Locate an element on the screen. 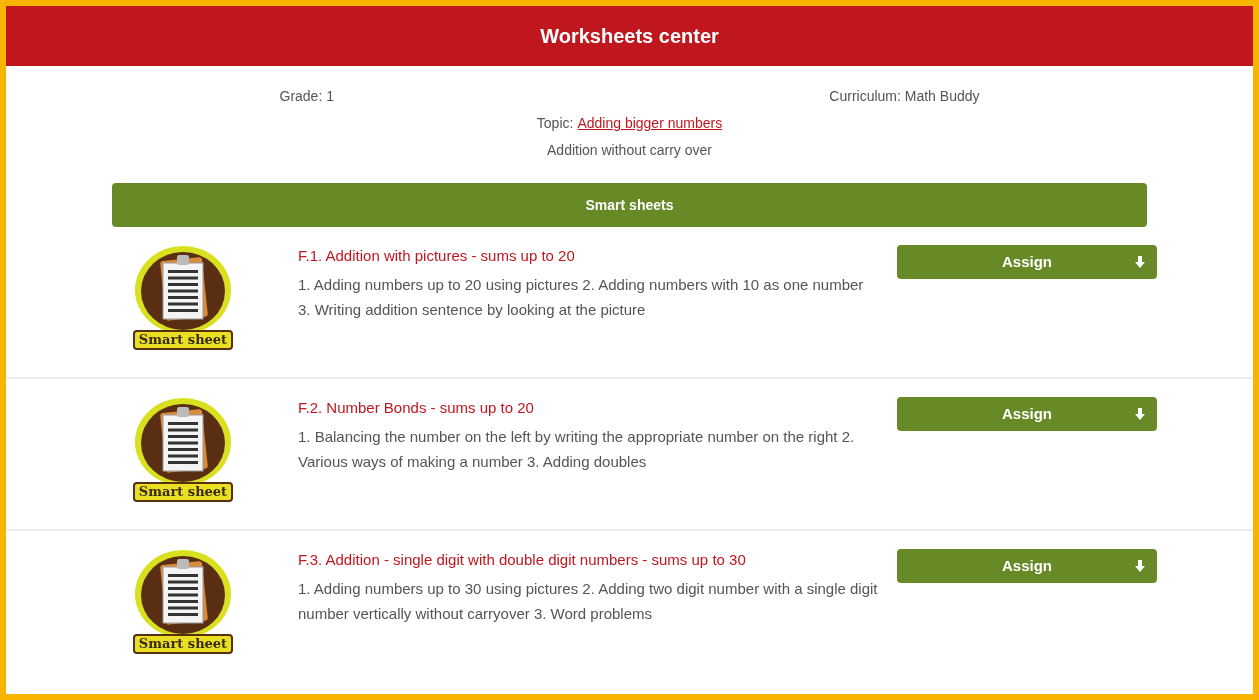 The image size is (1259, 700). worksheet-description: 1. Adding numbers up to 30 using pictures 2. Adding two digit number with a single digit number vertically without carryover 3. Word problems is located at coordinates (588, 601).